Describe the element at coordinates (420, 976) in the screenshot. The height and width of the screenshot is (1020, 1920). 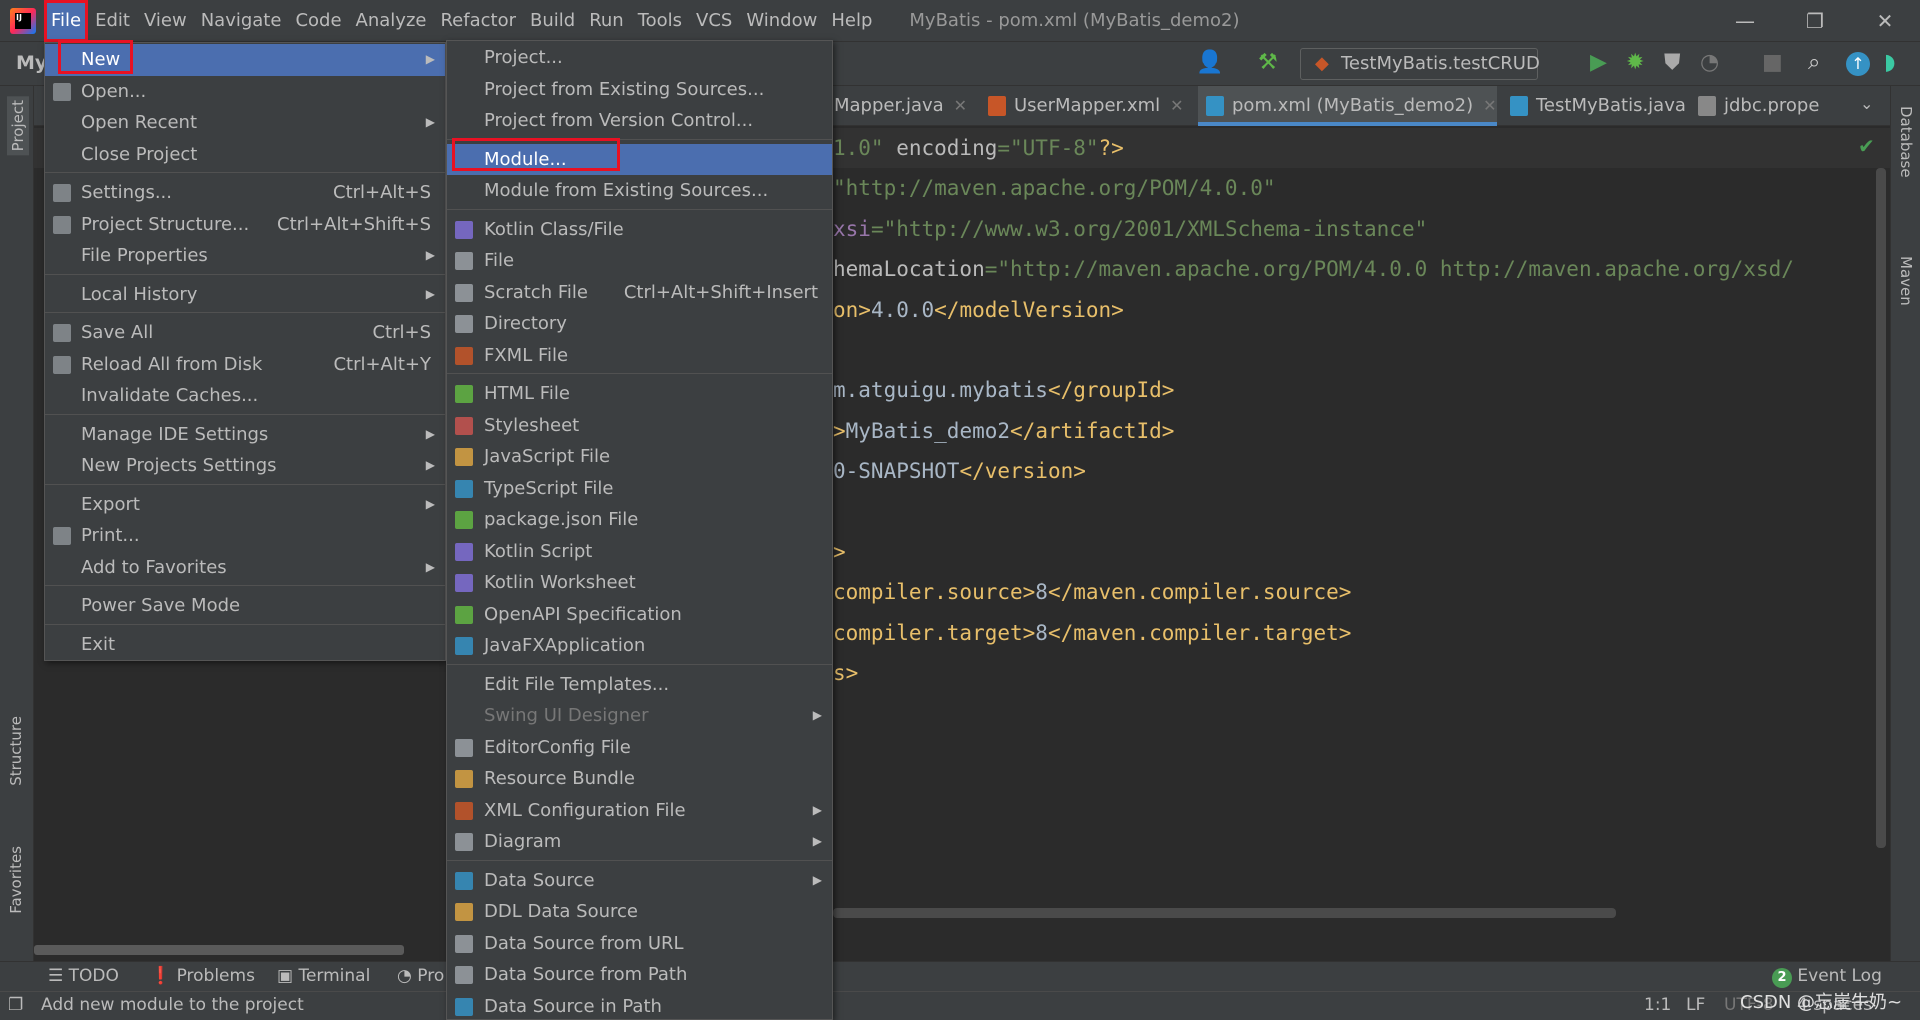
I see `profiler-tool-button: ◔ Pro` at that location.